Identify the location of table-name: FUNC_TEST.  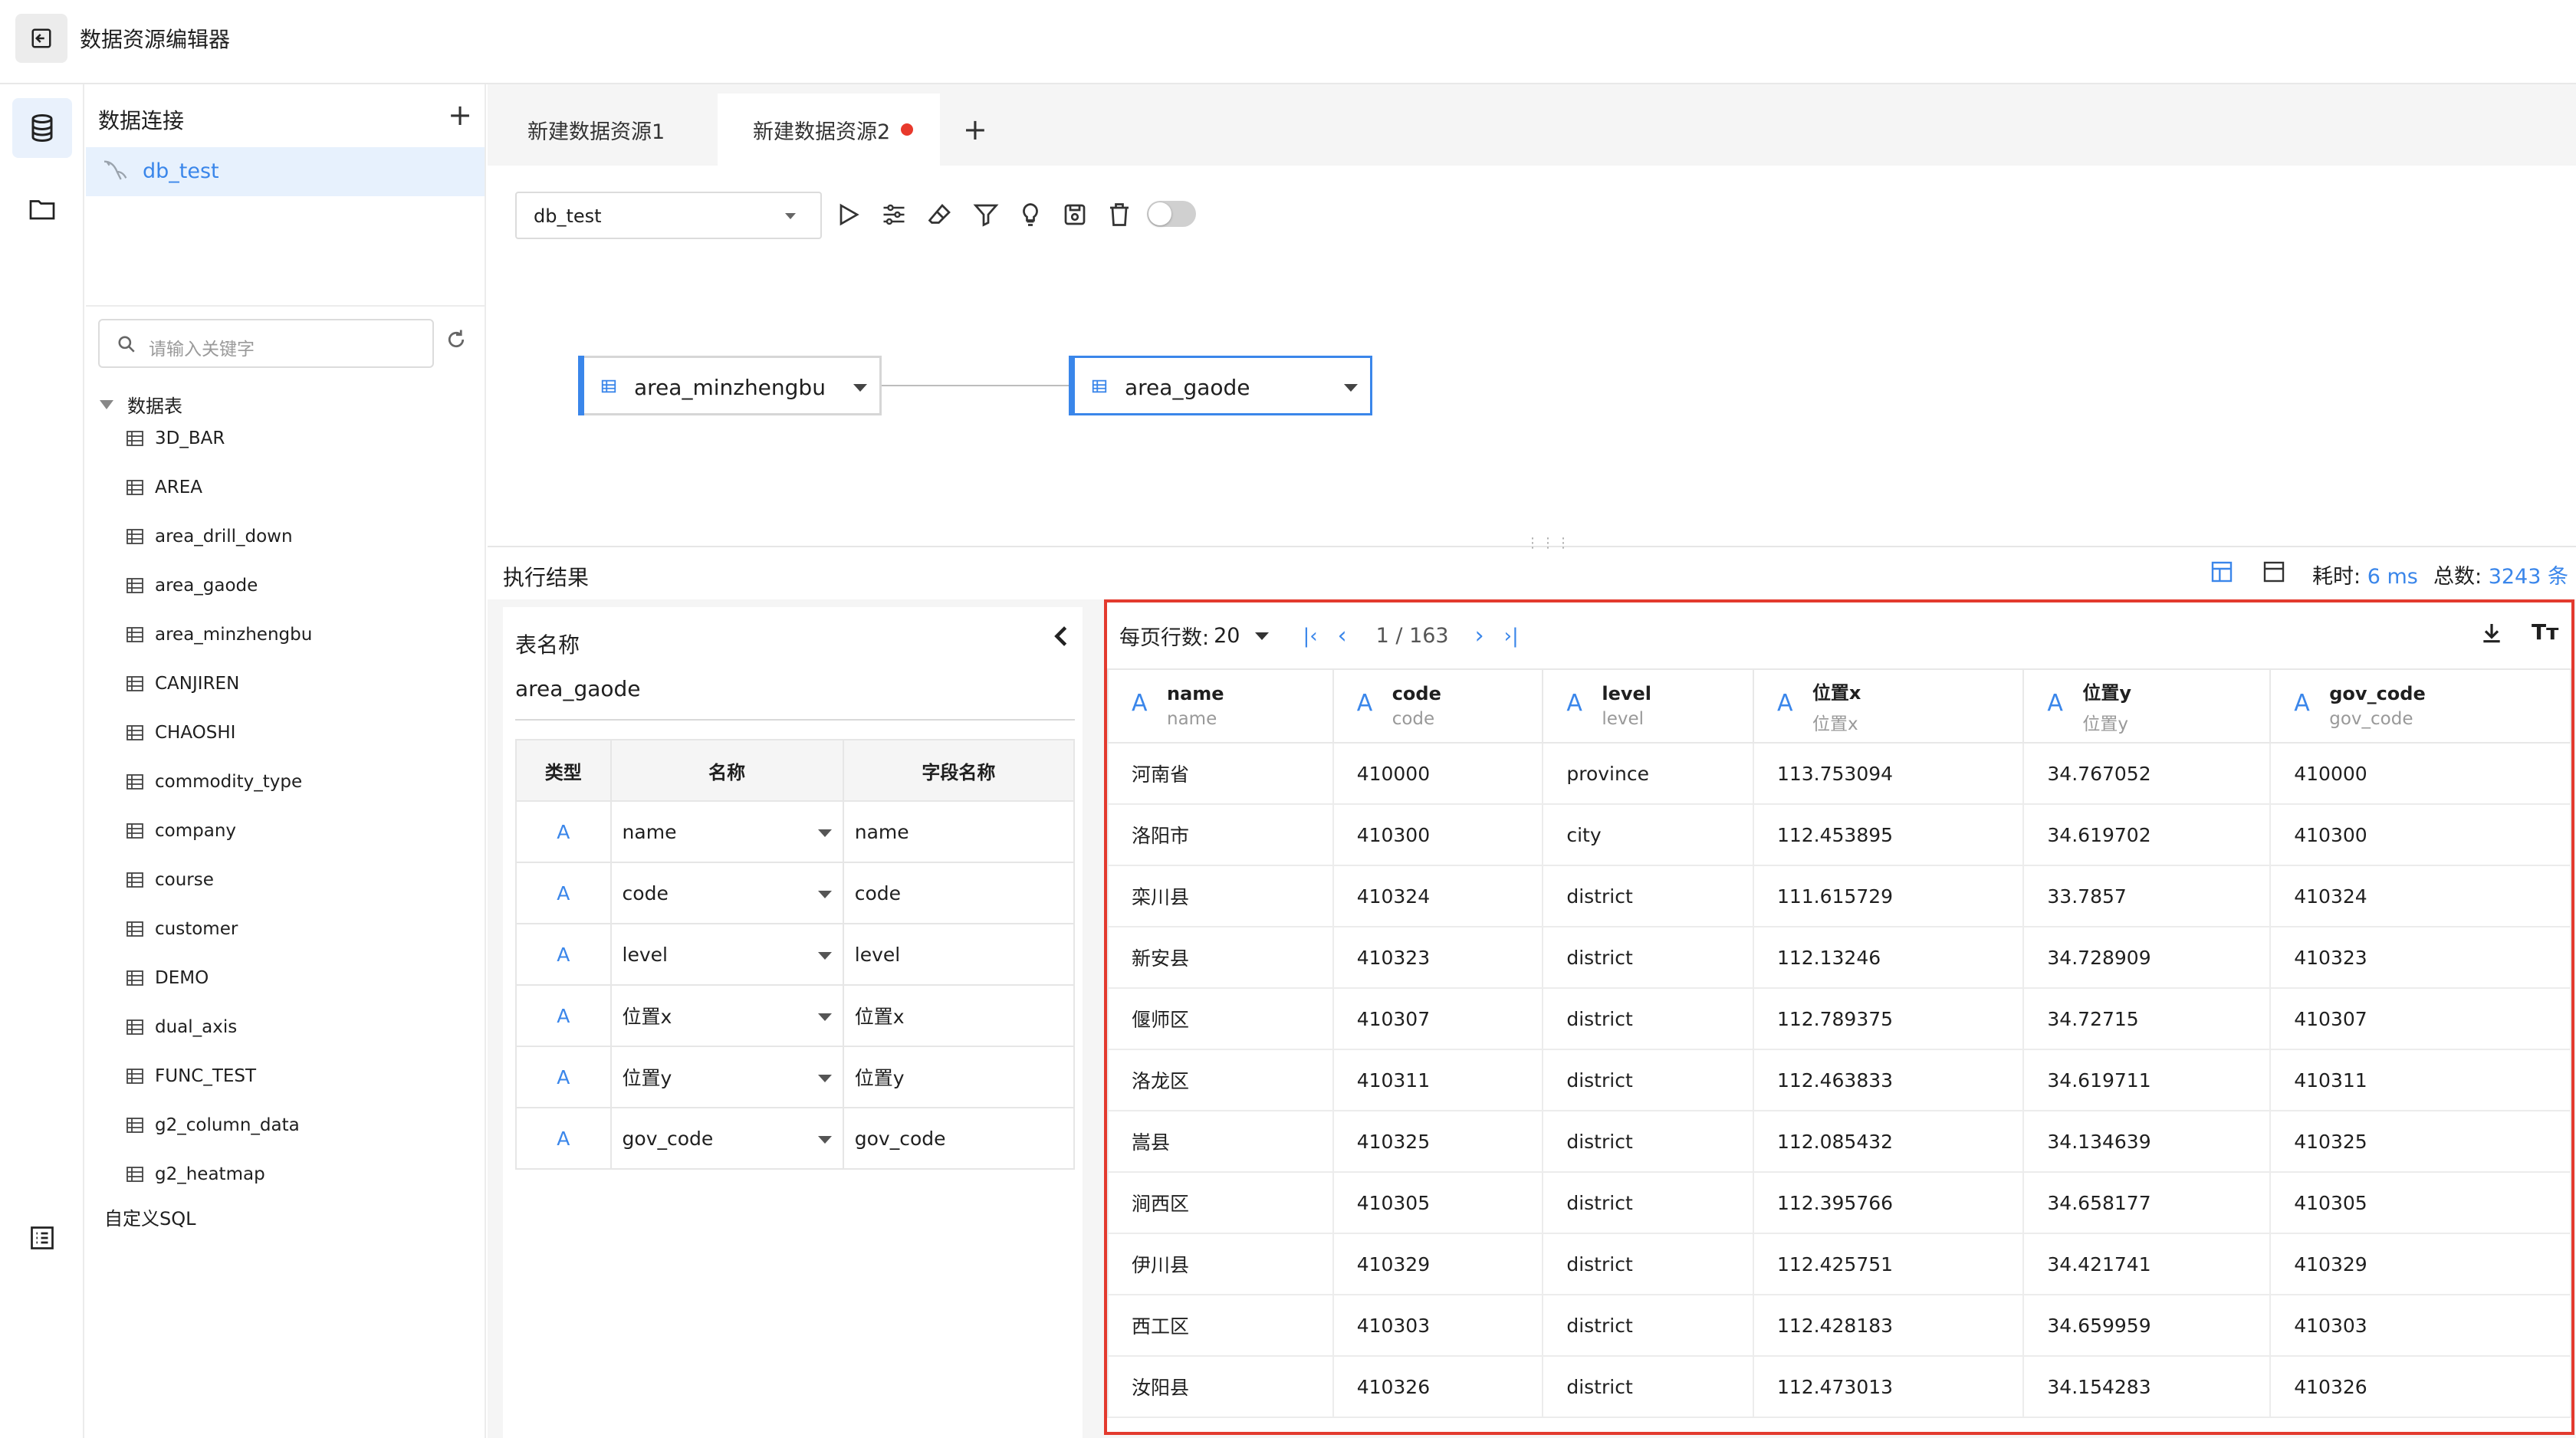
(206, 1076).